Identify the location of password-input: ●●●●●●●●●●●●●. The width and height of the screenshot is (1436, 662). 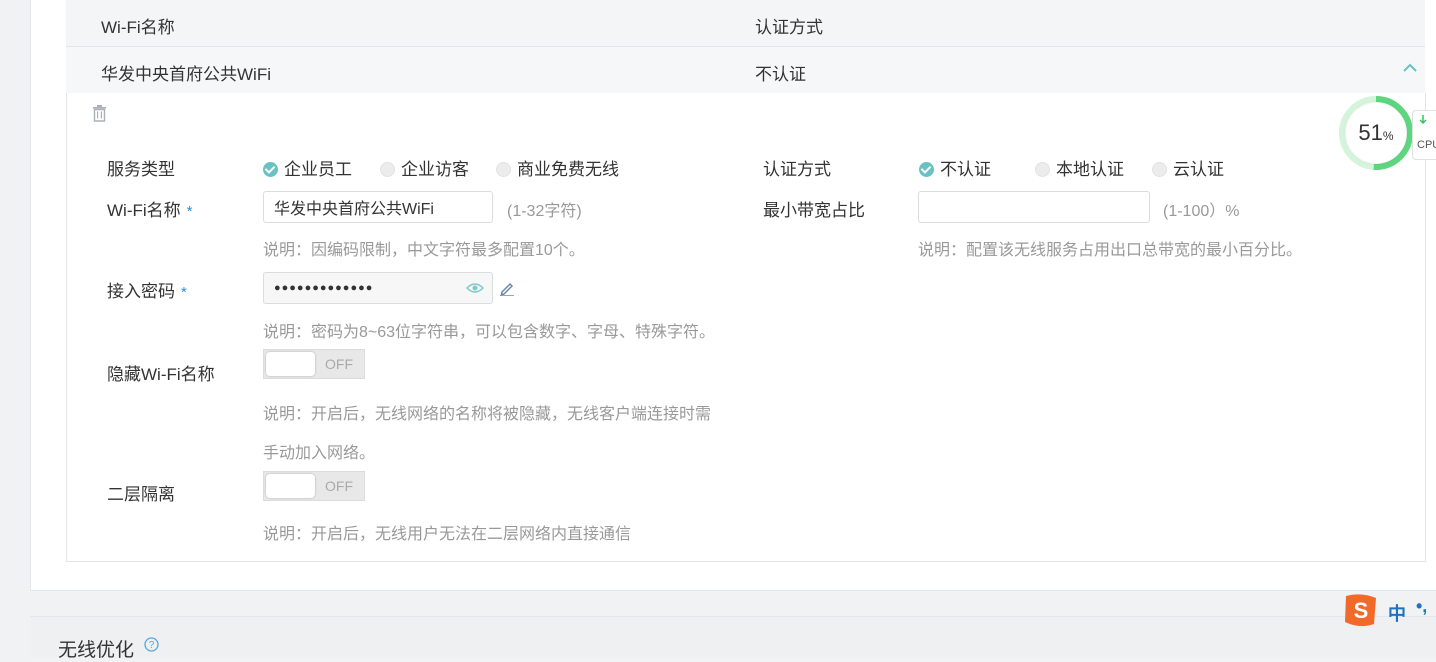
(378, 288).